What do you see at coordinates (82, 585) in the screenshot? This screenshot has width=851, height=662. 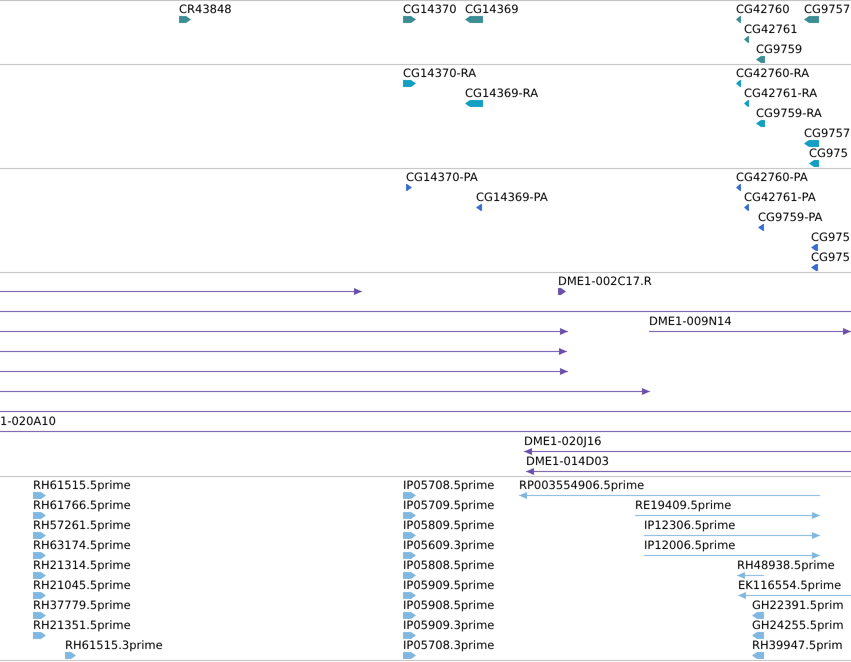 I see `feature-label: RH21045.5prime` at bounding box center [82, 585].